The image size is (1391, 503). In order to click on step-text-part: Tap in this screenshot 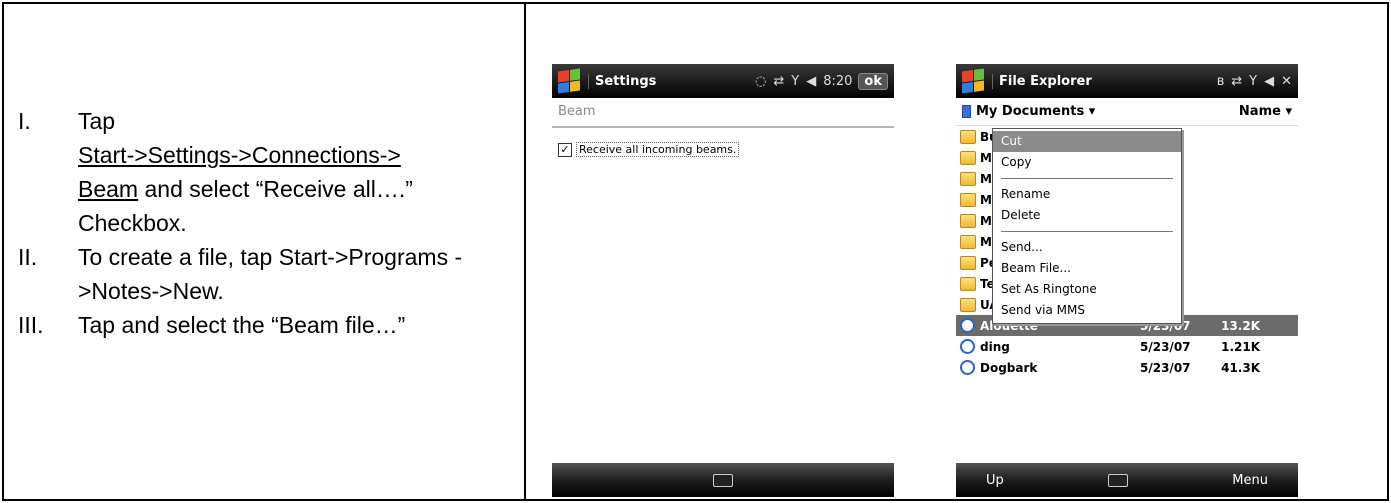, I will do `click(97, 121)`.